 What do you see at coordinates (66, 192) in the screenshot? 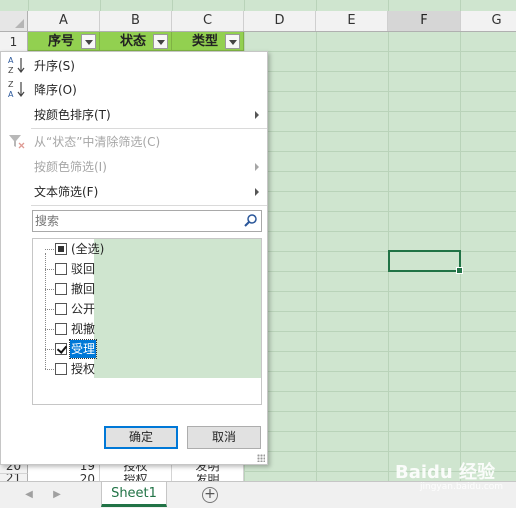
I see `text-filter-label: 文本筛选(F)` at bounding box center [66, 192].